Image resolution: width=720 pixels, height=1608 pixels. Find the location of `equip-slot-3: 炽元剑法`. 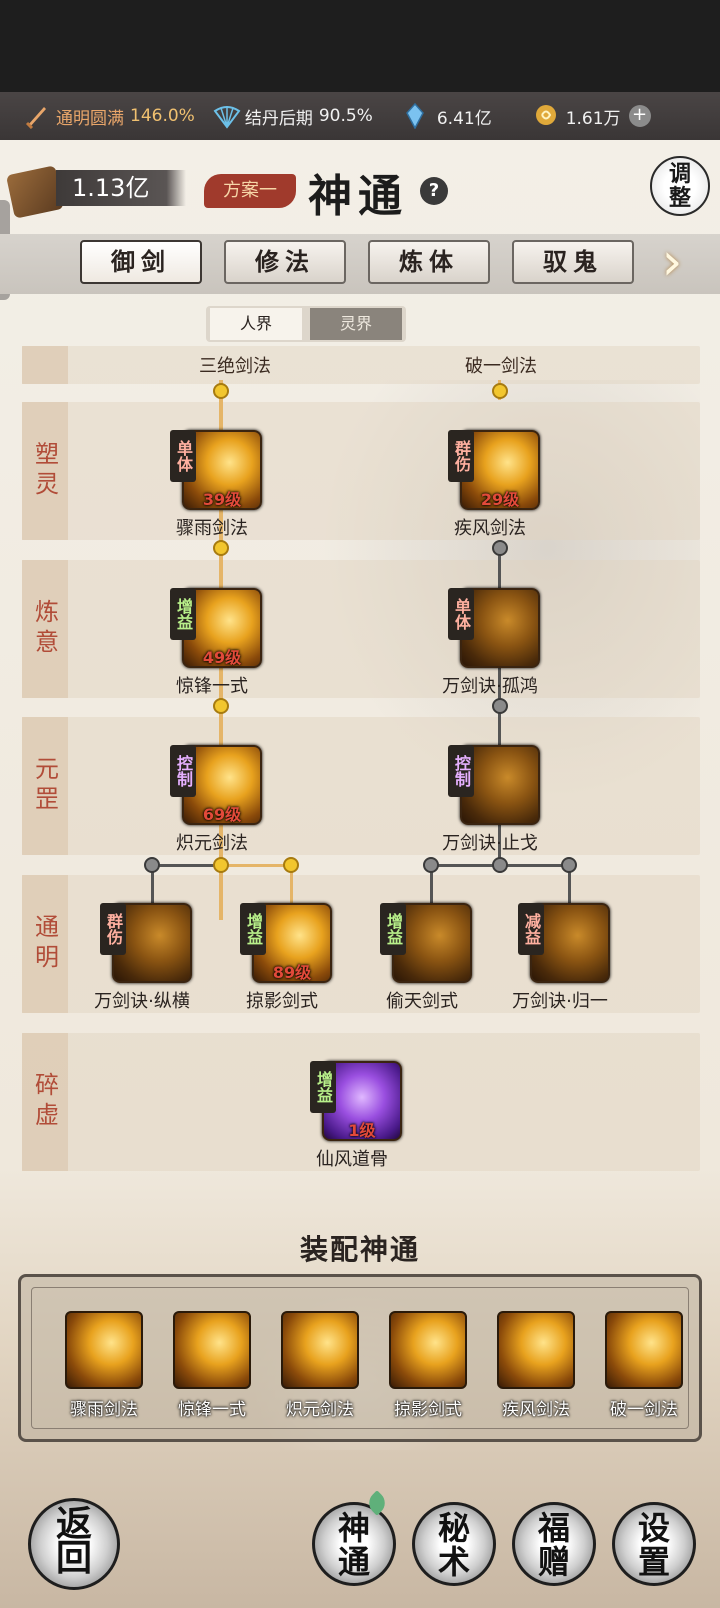

equip-slot-3: 炽元剑法 is located at coordinates (317, 1366).